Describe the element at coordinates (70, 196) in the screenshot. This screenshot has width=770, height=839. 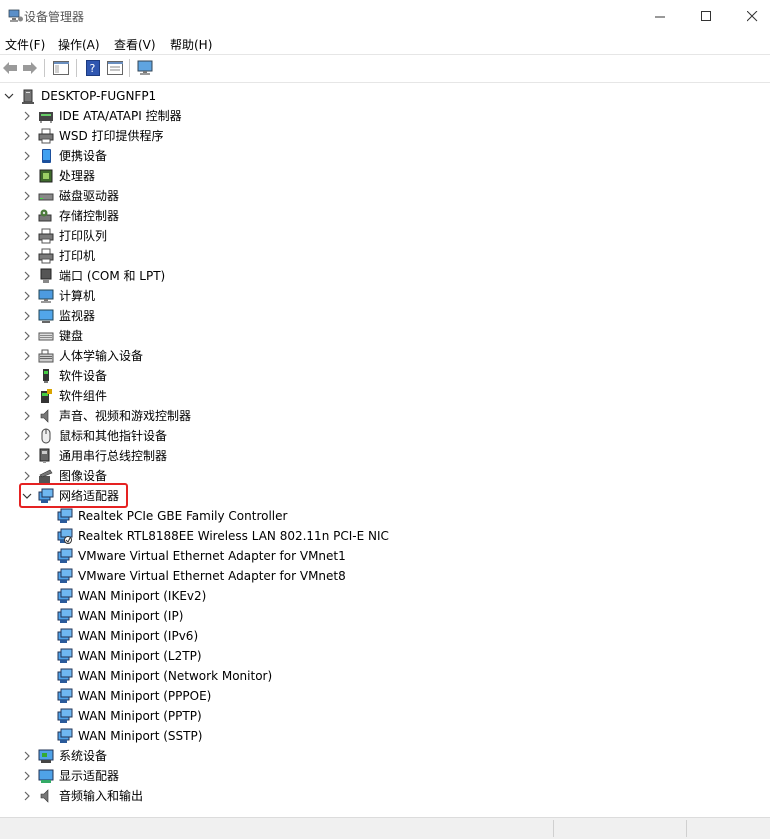
I see `category-row: 磁盘驱动器` at that location.